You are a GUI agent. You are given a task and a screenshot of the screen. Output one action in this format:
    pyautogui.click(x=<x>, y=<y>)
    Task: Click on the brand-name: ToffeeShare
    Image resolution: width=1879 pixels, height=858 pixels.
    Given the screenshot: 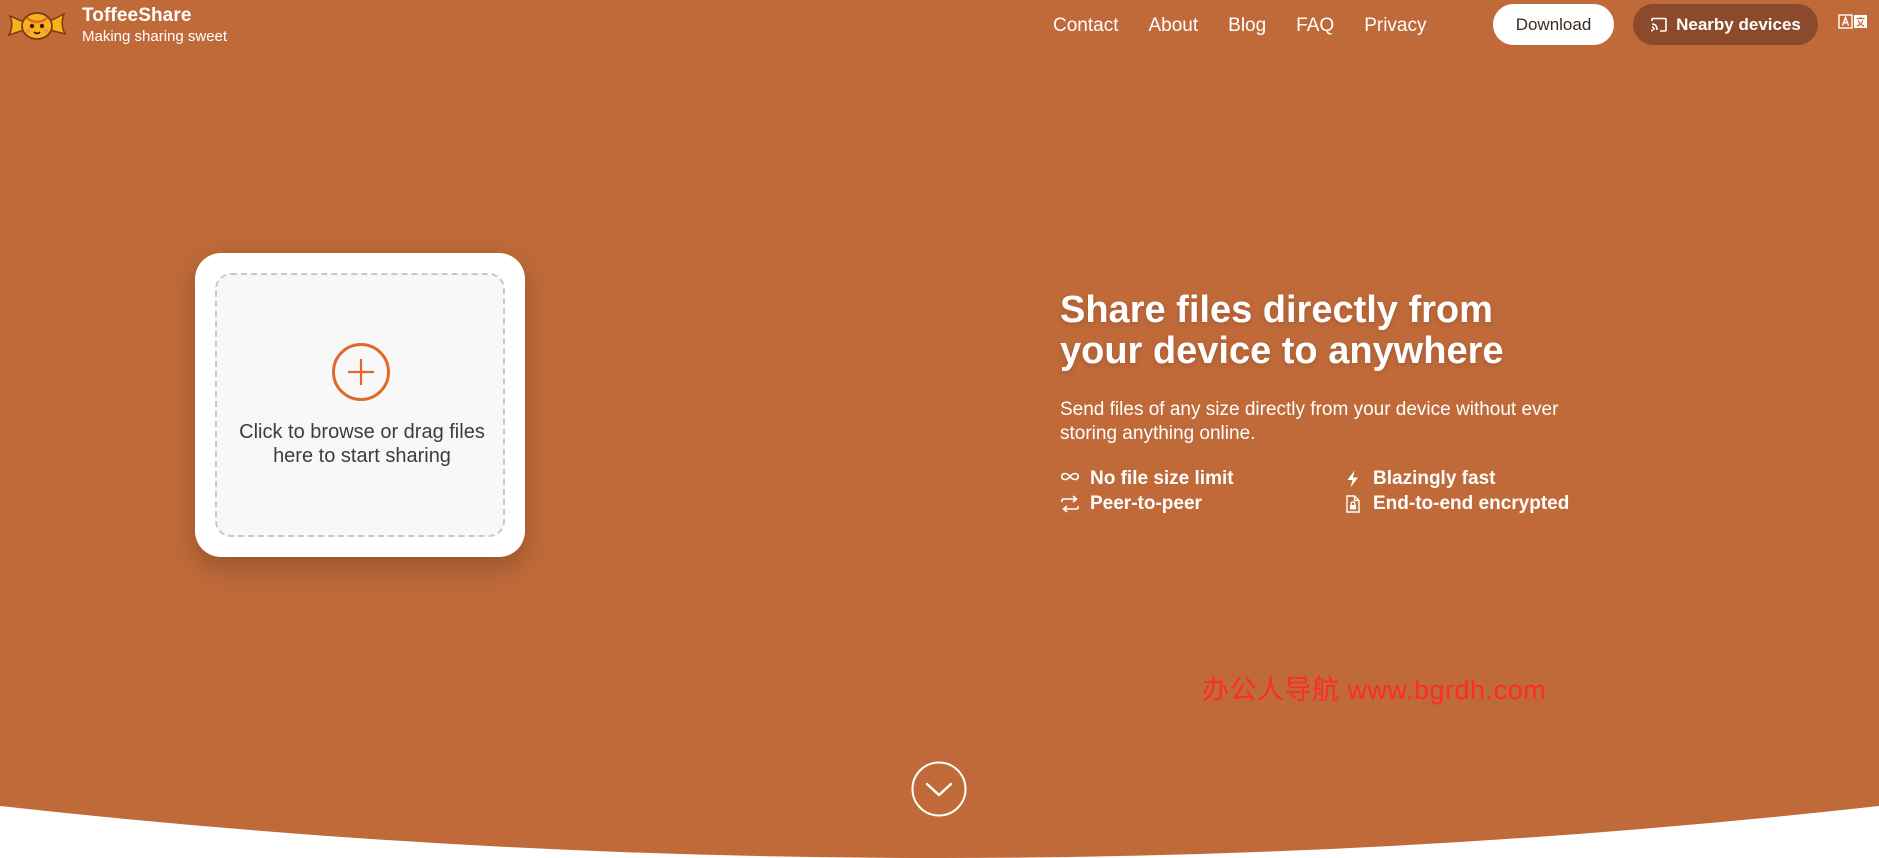 What is the action you would take?
    pyautogui.click(x=137, y=15)
    